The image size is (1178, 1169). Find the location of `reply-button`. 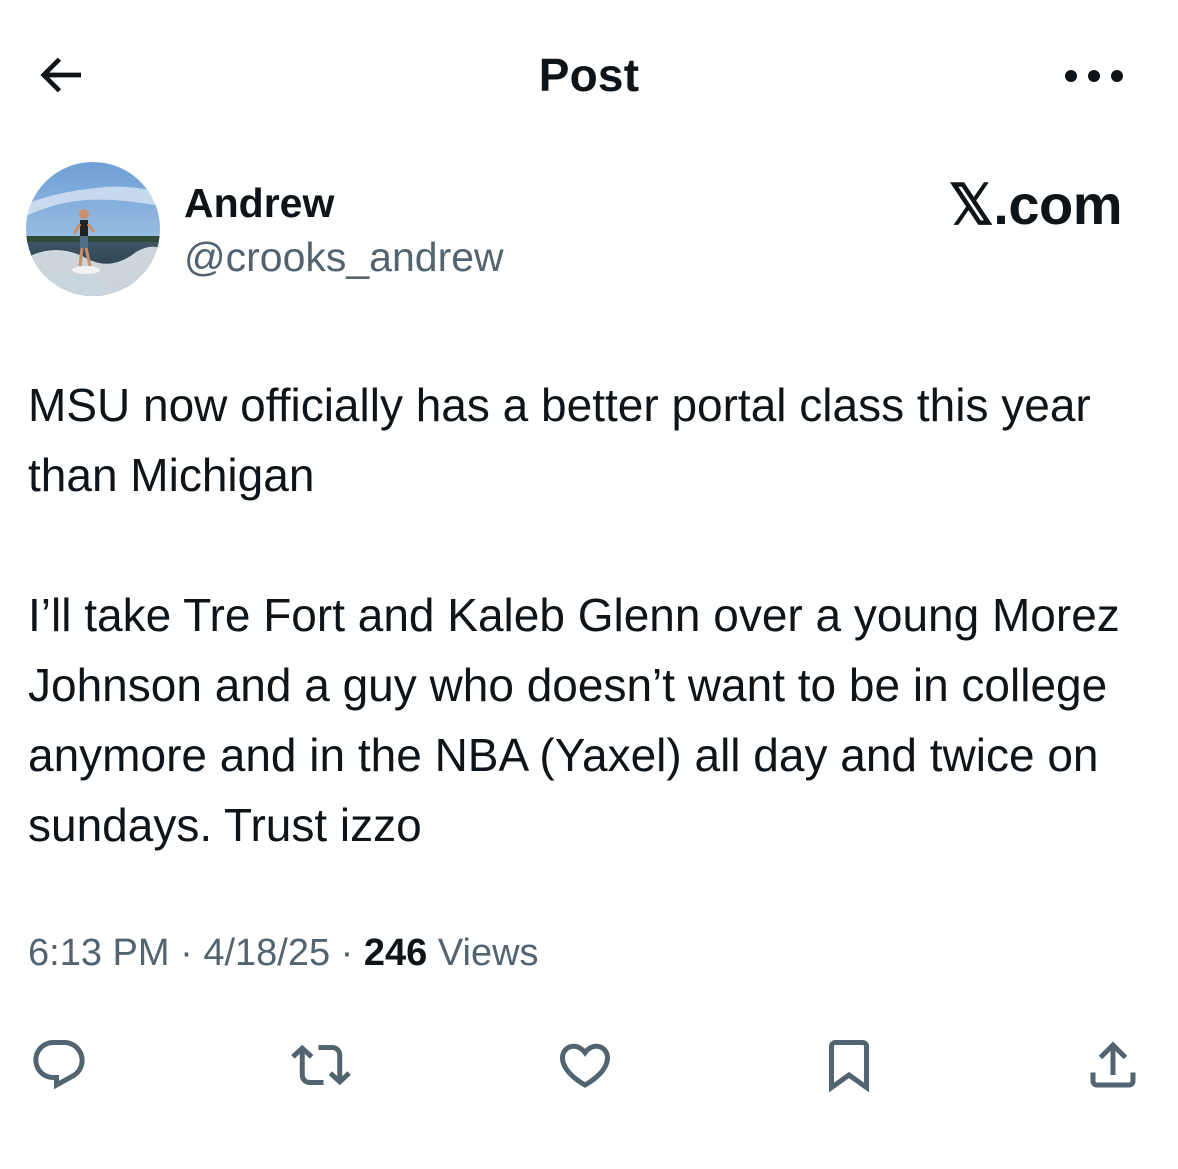

reply-button is located at coordinates (59, 1065).